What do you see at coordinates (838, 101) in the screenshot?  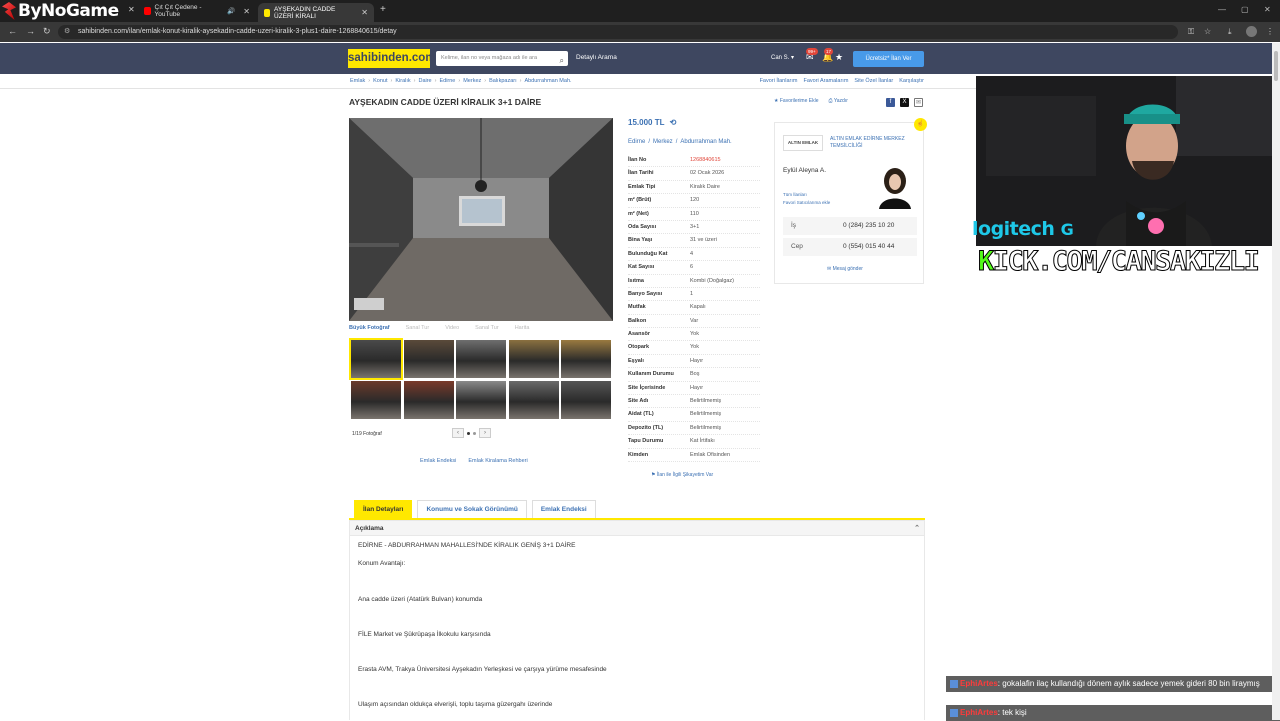 I see `print-action: ⎙ Yazdır` at bounding box center [838, 101].